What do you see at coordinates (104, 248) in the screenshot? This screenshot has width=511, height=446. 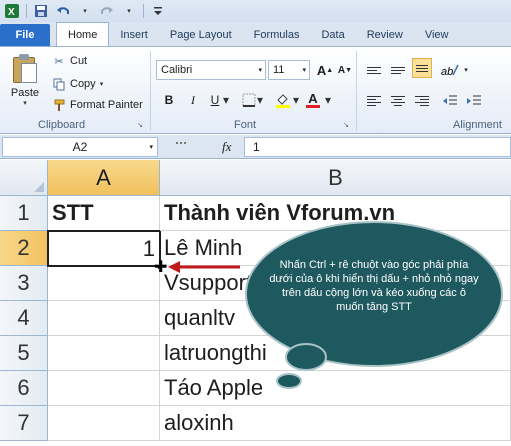 I see `cell-a2: 1` at bounding box center [104, 248].